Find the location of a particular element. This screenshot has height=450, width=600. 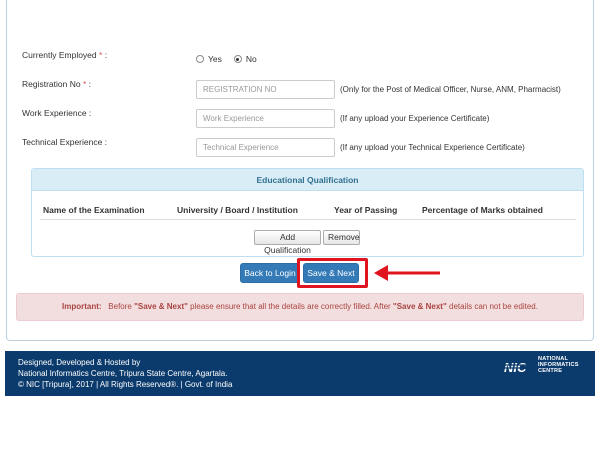

employed-label: Currently Employed * : is located at coordinates (64, 55).